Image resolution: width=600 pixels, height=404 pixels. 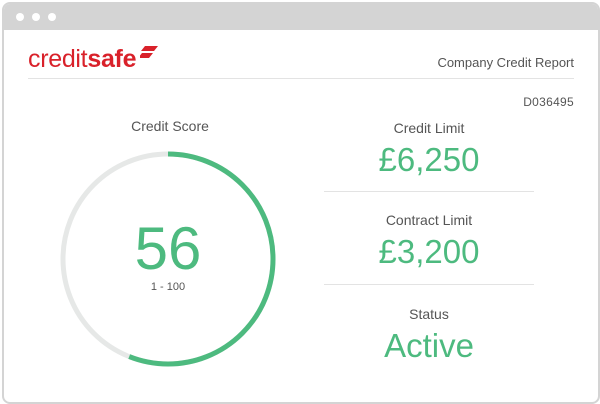 I want to click on status-block: Status Active, so click(x=429, y=336).